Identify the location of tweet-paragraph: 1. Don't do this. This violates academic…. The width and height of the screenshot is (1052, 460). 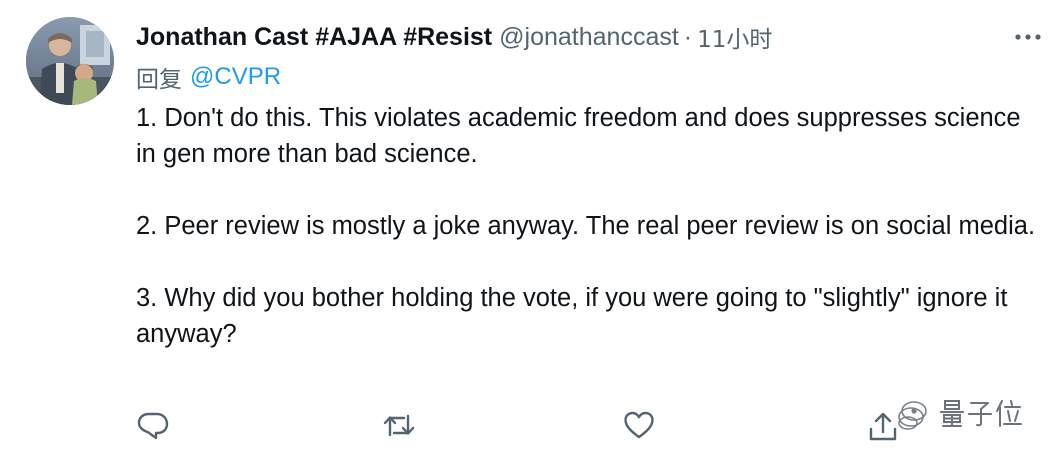
(578, 136).